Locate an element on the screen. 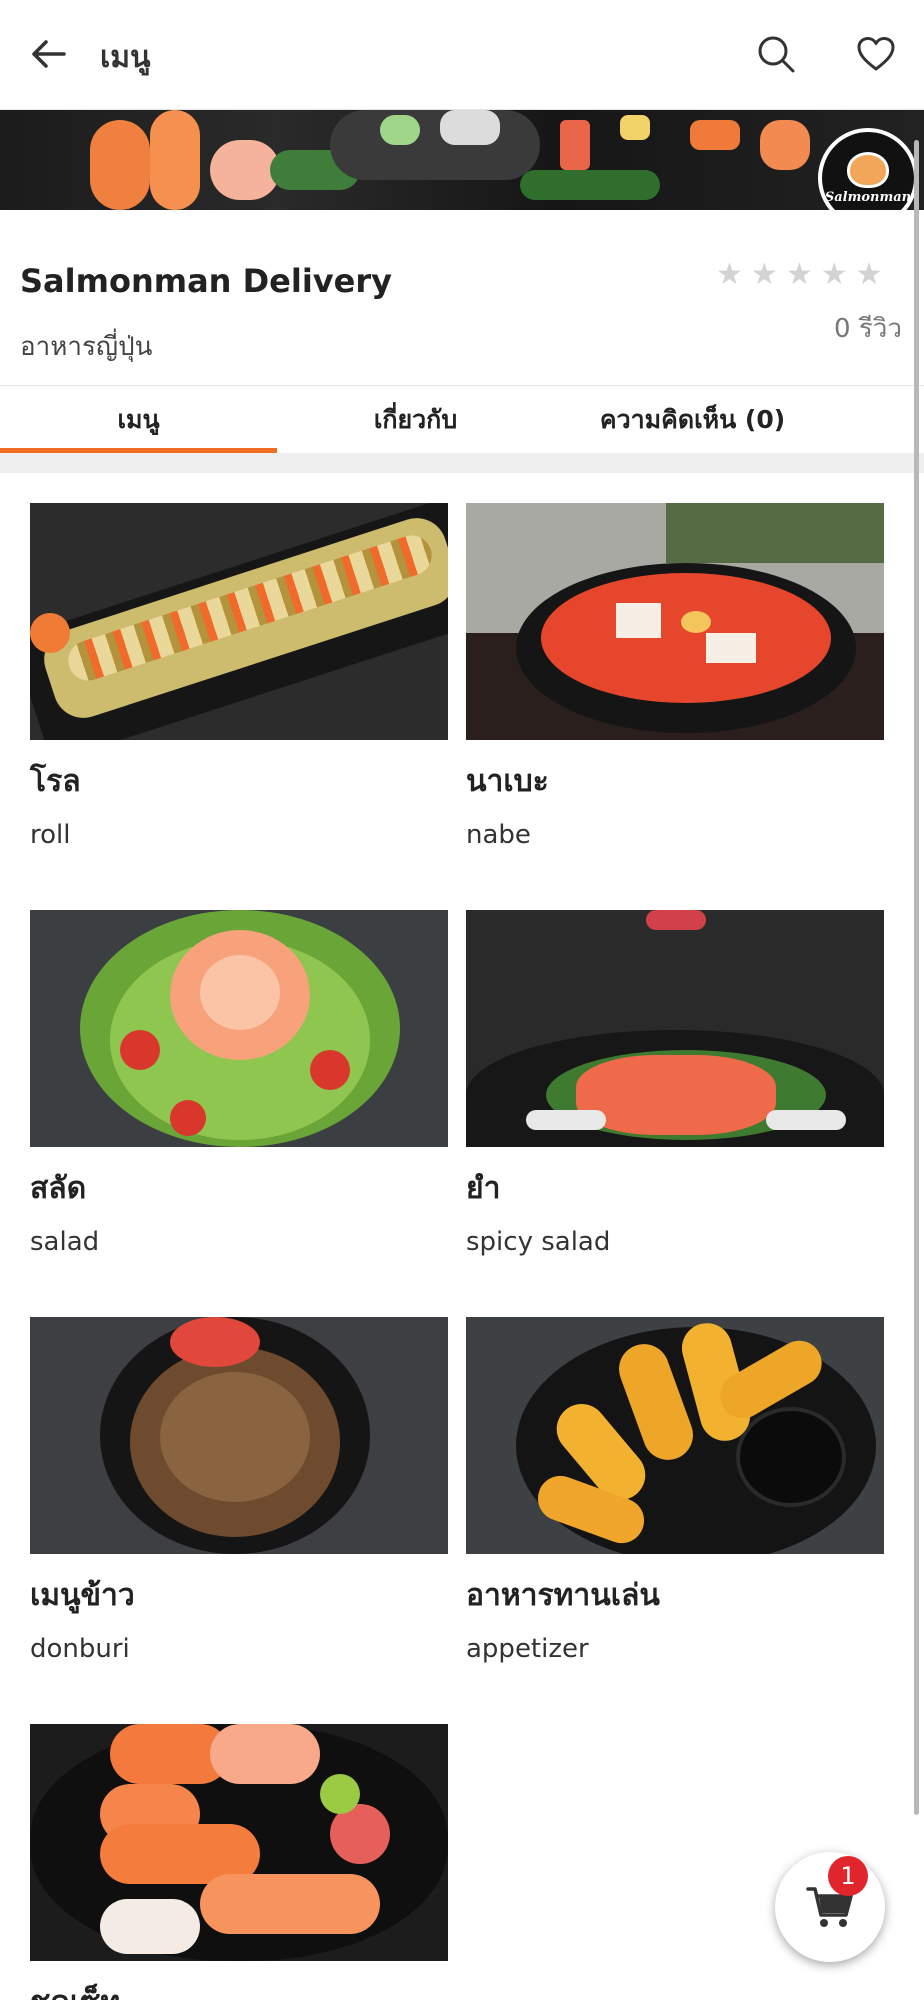  category-name-en: appetizer is located at coordinates (527, 1649).